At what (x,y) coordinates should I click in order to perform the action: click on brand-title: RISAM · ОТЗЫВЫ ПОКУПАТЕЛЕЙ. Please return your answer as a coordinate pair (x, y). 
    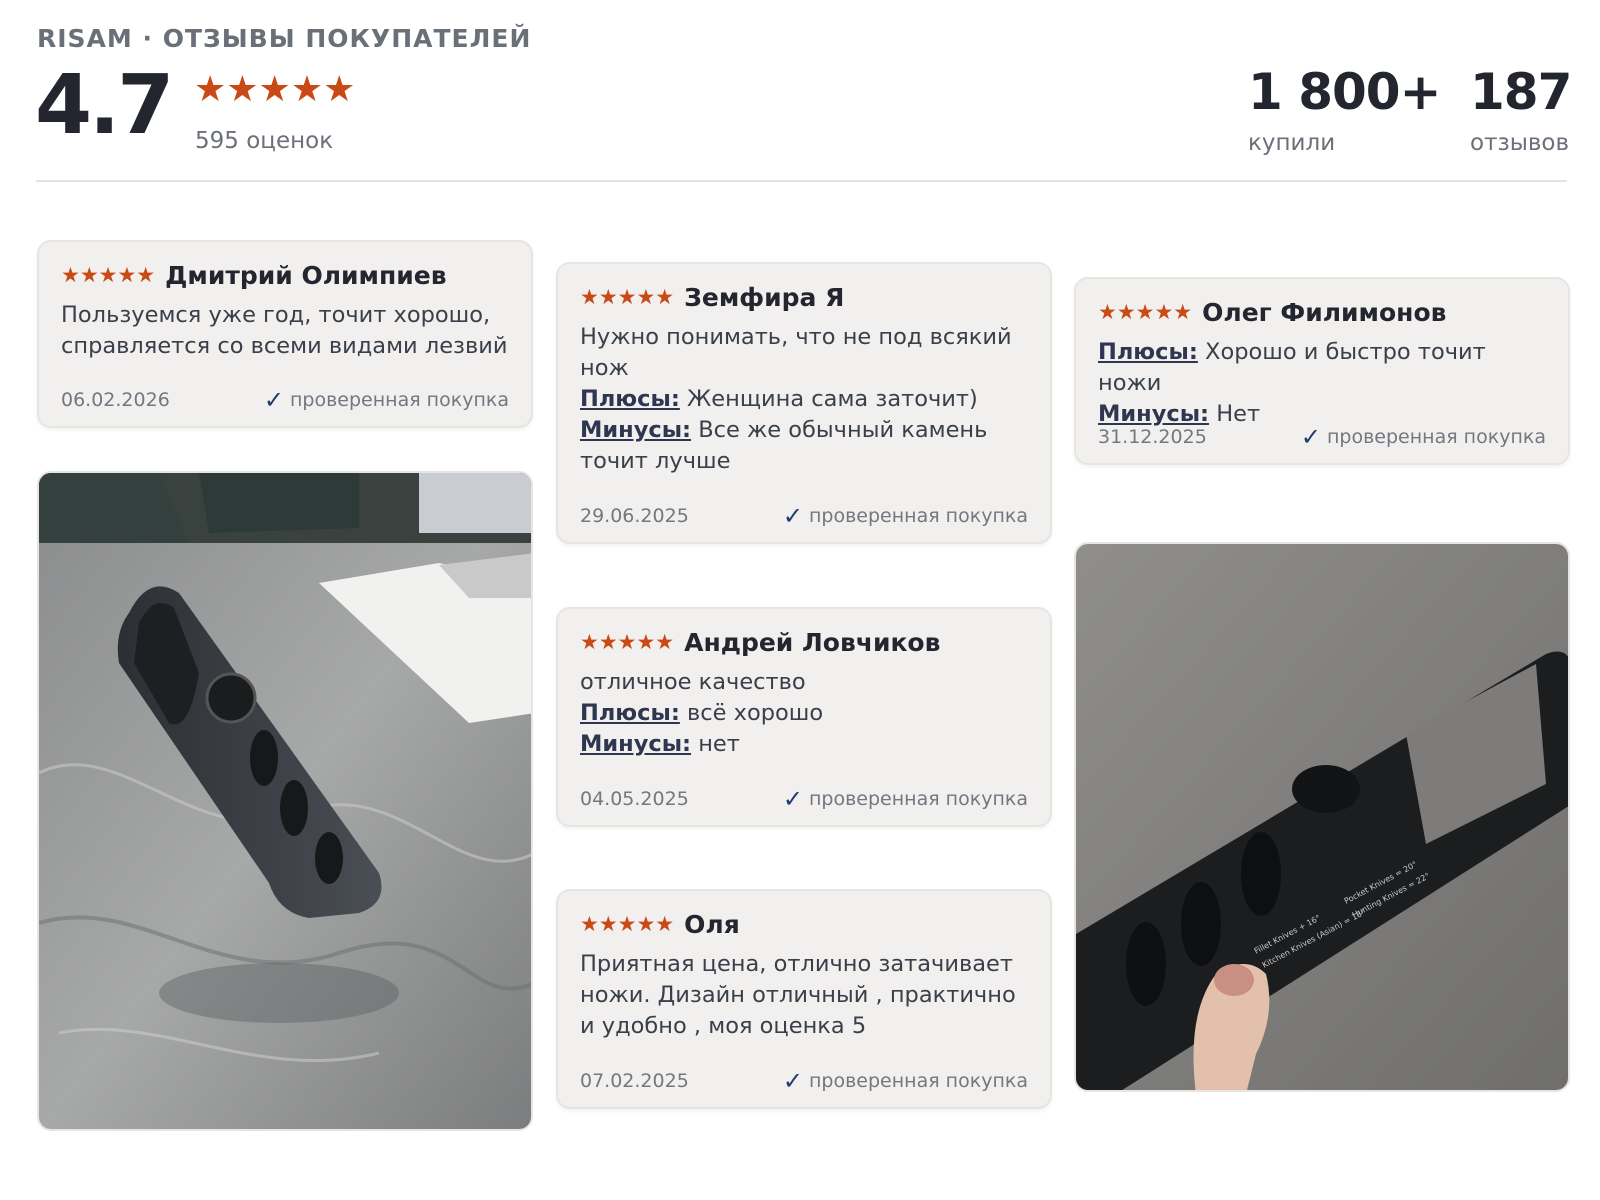
    Looking at the image, I should click on (284, 38).